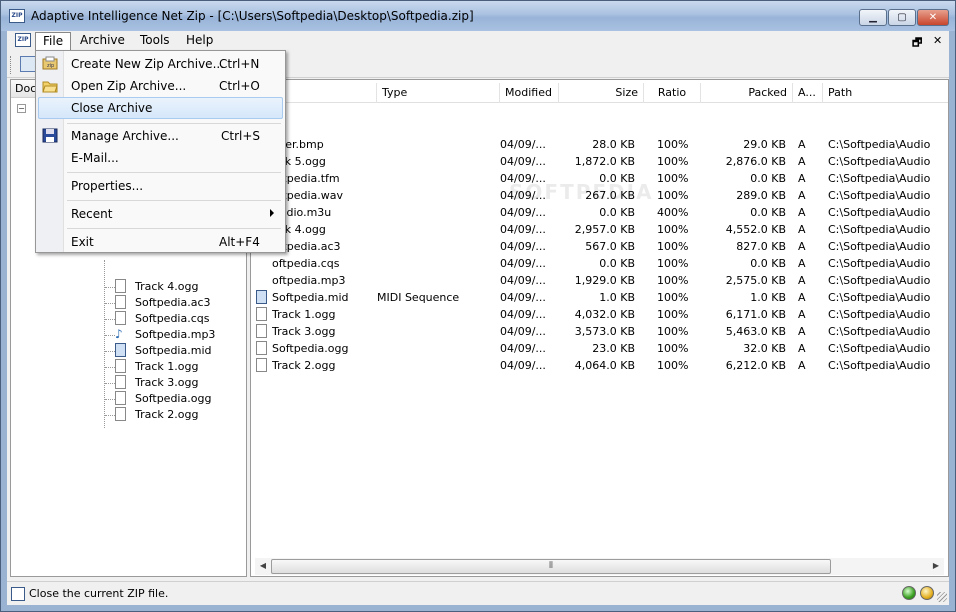  I want to click on menu-item-recent: Recent, so click(160, 214).